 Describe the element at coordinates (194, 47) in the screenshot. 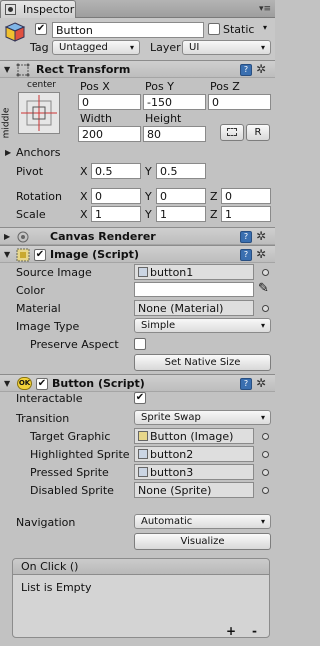

I see `layer-dropdown-value: UI` at that location.